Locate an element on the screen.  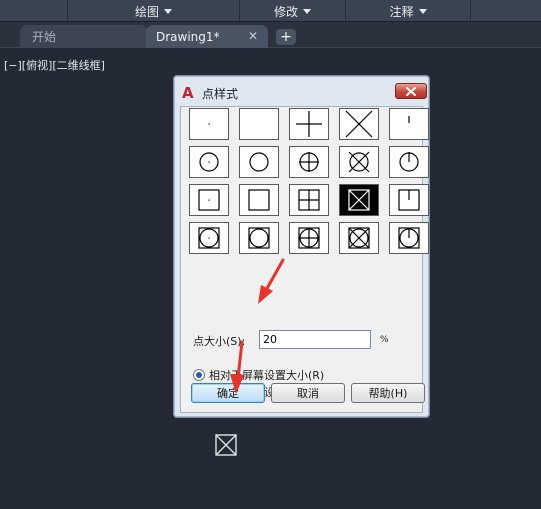
point-style-cell-square is located at coordinates (259, 200).